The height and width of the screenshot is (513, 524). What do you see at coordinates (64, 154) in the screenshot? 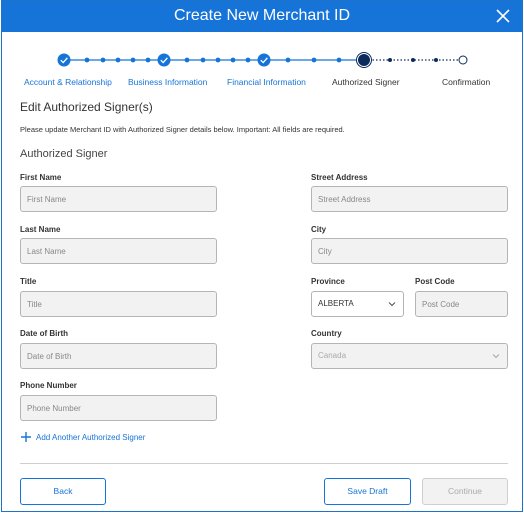
I see `subsection-title: Authorized Signer` at bounding box center [64, 154].